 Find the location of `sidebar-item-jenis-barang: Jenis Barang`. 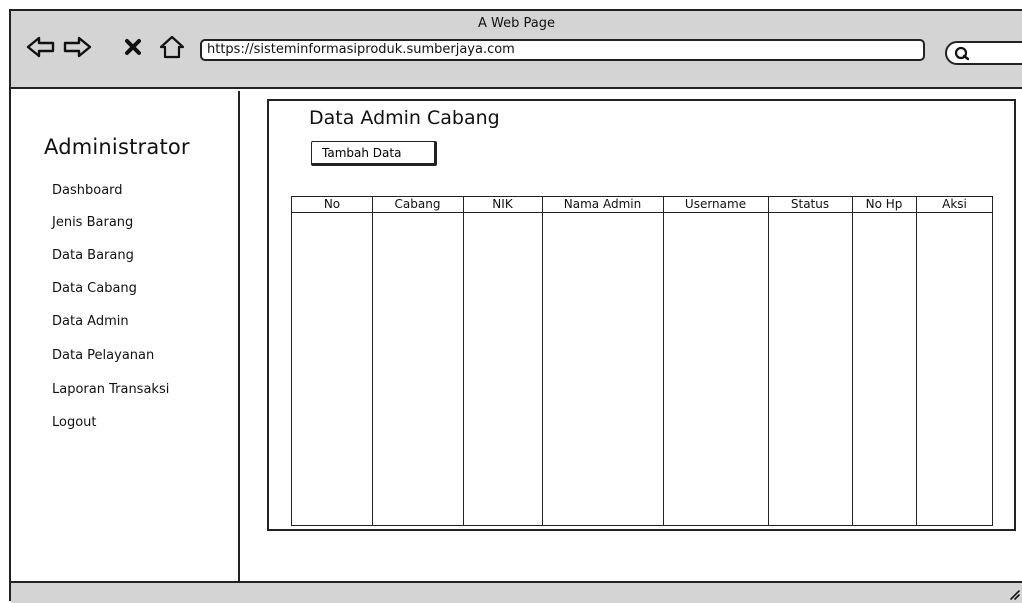

sidebar-item-jenis-barang: Jenis Barang is located at coordinates (92, 222).